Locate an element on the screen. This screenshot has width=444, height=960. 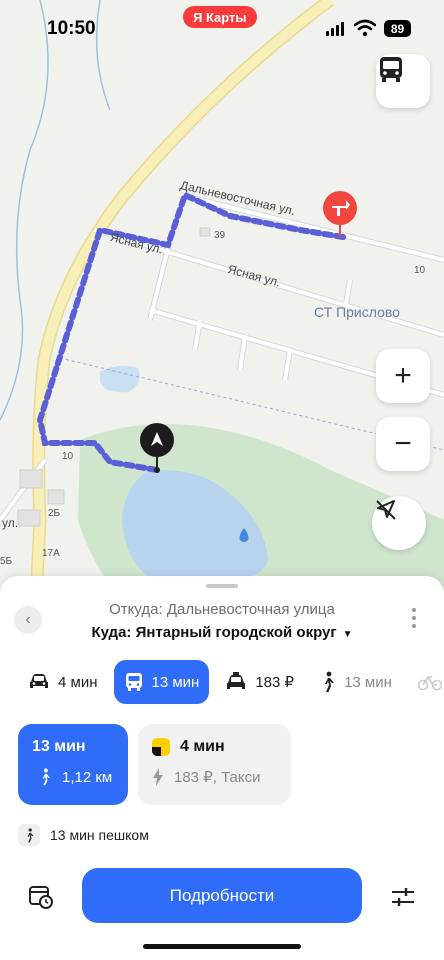
walk-distance: 1,12 км is located at coordinates (87, 777).